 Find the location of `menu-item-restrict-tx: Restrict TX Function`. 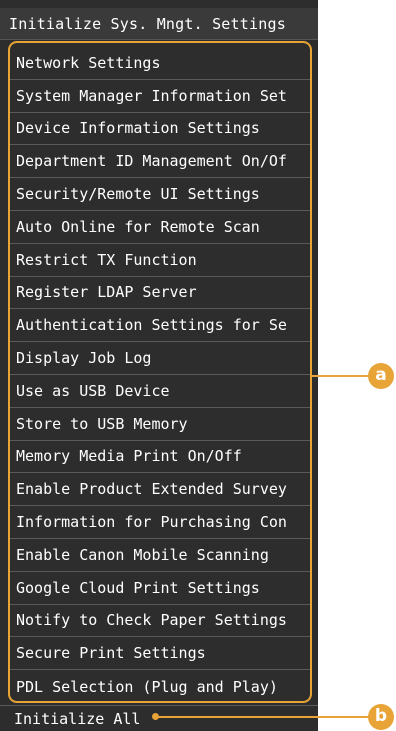

menu-item-restrict-tx: Restrict TX Function is located at coordinates (160, 260).